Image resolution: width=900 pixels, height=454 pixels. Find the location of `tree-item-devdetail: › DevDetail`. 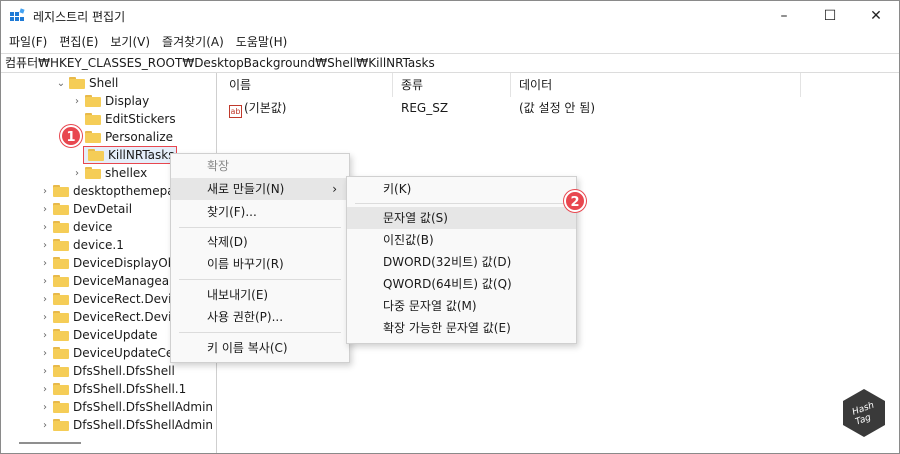

tree-item-devdetail: › DevDetail is located at coordinates (85, 209).